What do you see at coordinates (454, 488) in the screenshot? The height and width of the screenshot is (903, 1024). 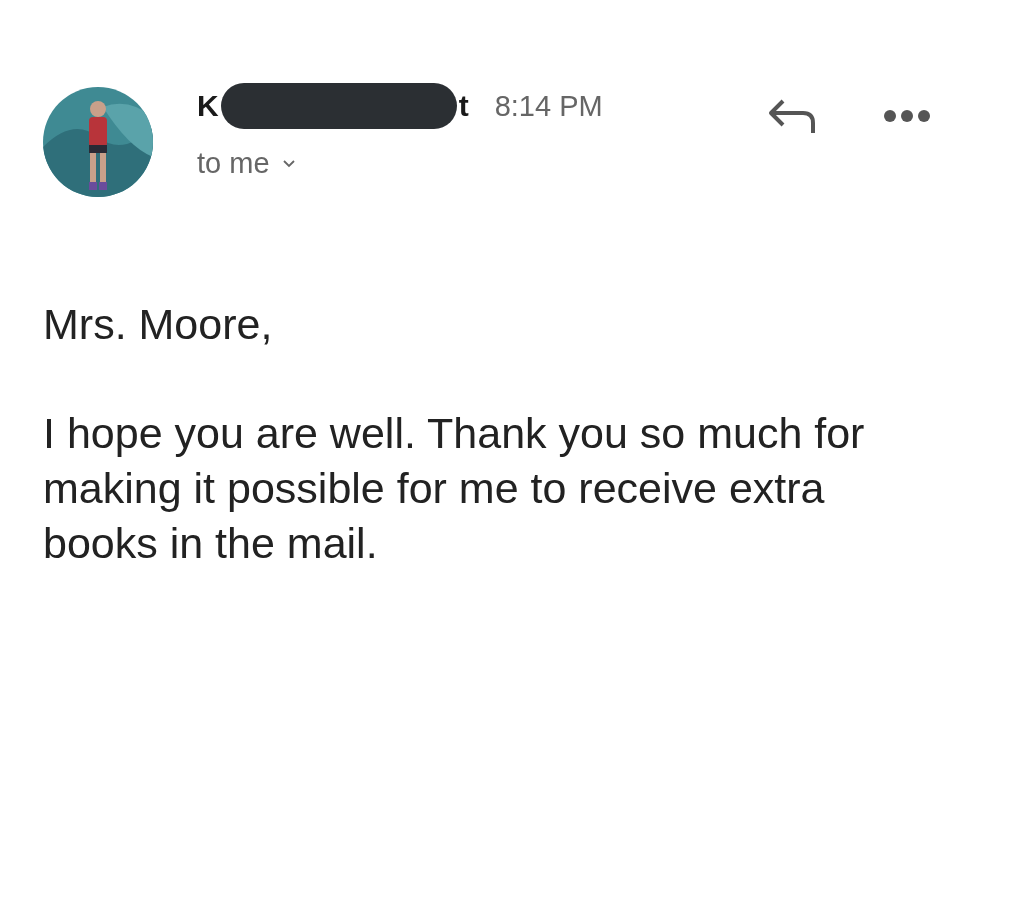 I see `body-paragraph: I hope you are well. Thank you so much for making it possible for me to receive extra books in the mail.` at bounding box center [454, 488].